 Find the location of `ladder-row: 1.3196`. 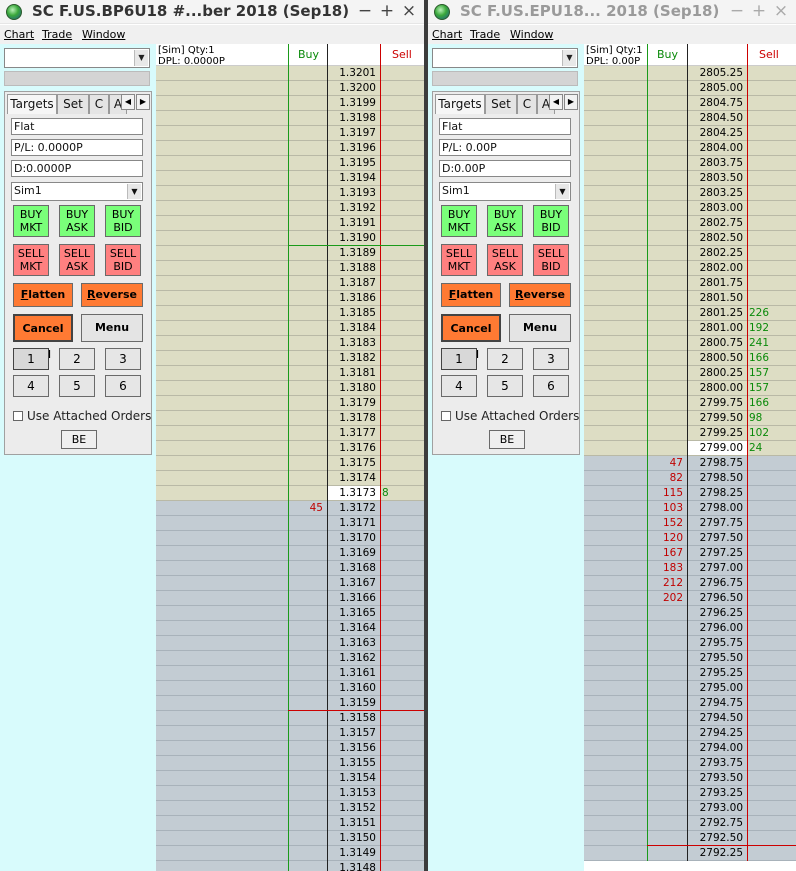

ladder-row: 1.3196 is located at coordinates (290, 148).